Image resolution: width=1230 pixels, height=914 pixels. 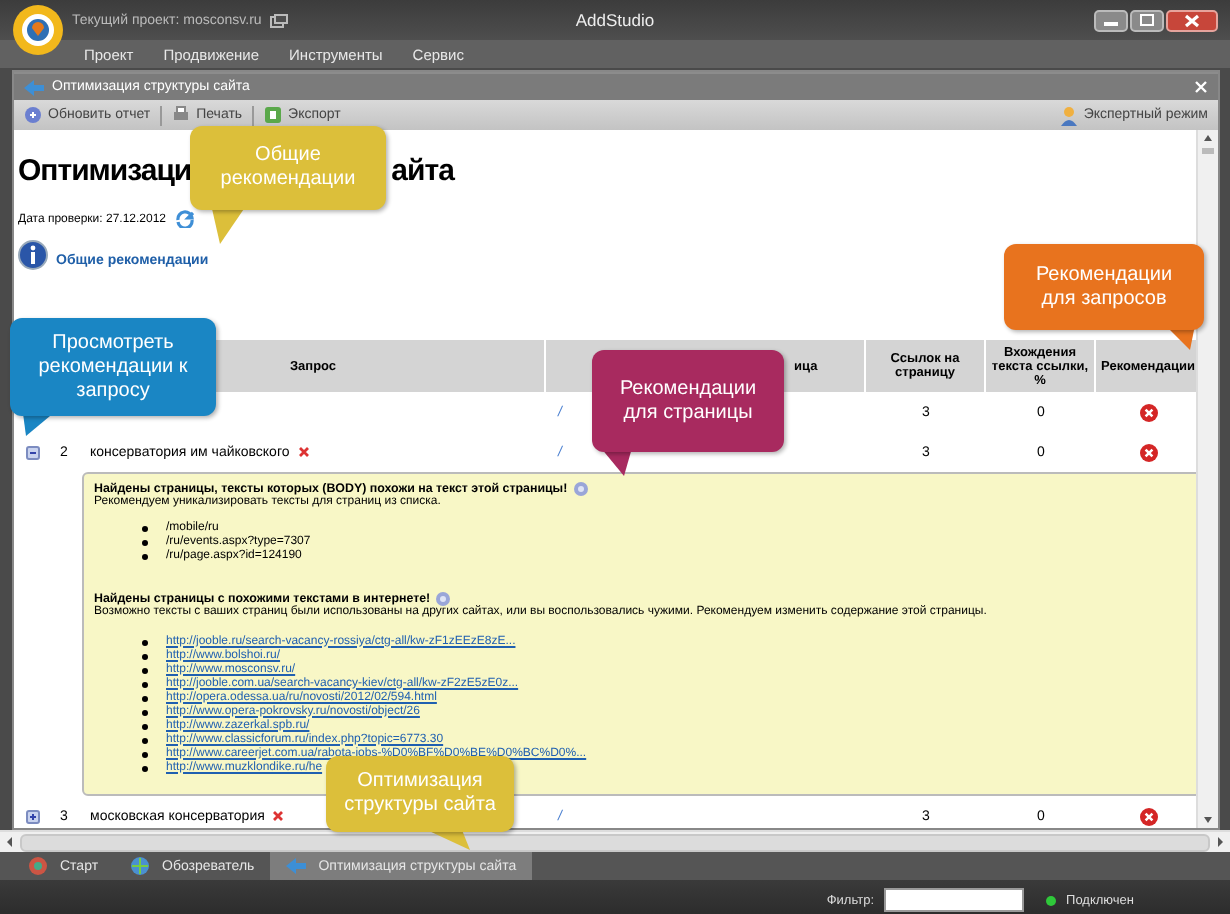 What do you see at coordinates (1104, 287) in the screenshot?
I see `callout: Рекомендации для запросов` at bounding box center [1104, 287].